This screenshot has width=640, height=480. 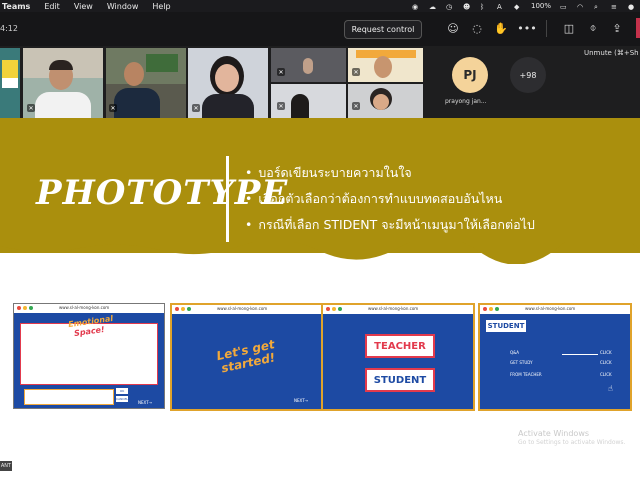 I want to click on toolbar-divider, so click(x=546, y=28).